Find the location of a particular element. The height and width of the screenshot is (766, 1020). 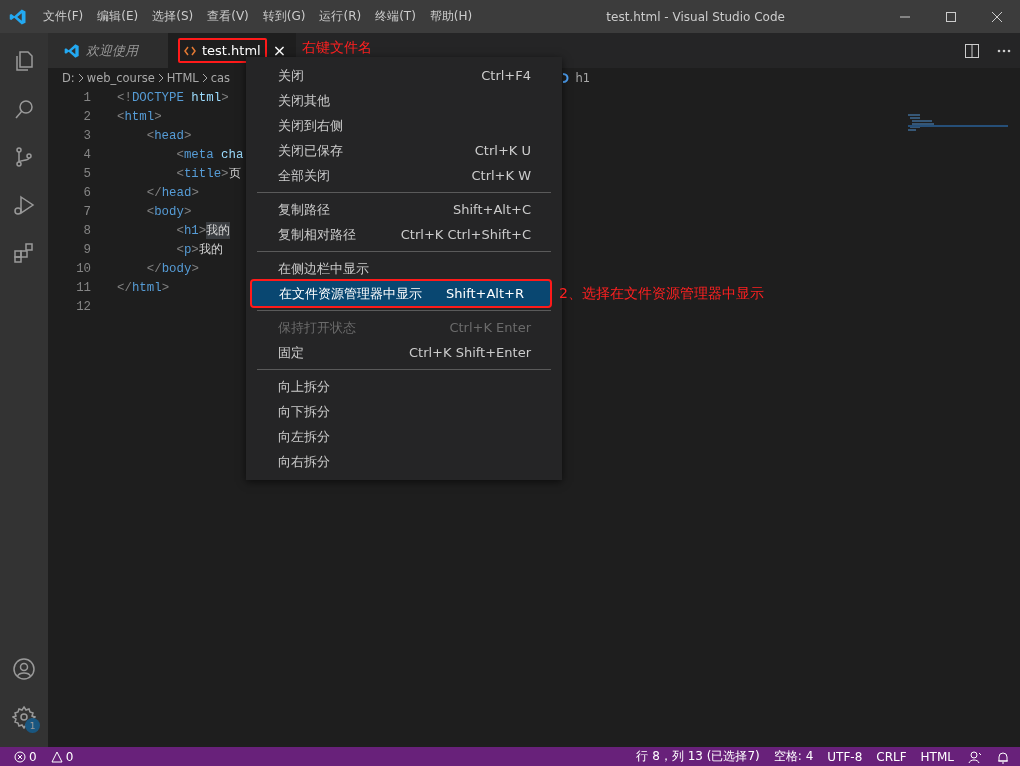

feedback-icon is located at coordinates (975, 756).